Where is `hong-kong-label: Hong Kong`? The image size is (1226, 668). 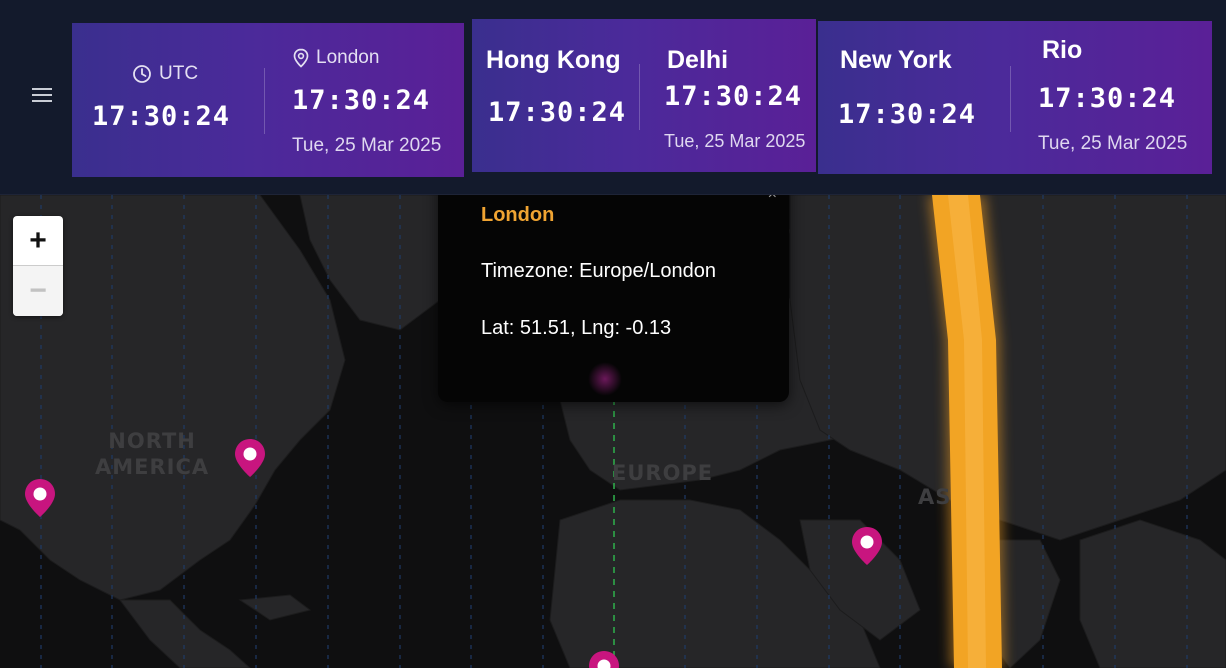
hong-kong-label: Hong Kong is located at coordinates (553, 60).